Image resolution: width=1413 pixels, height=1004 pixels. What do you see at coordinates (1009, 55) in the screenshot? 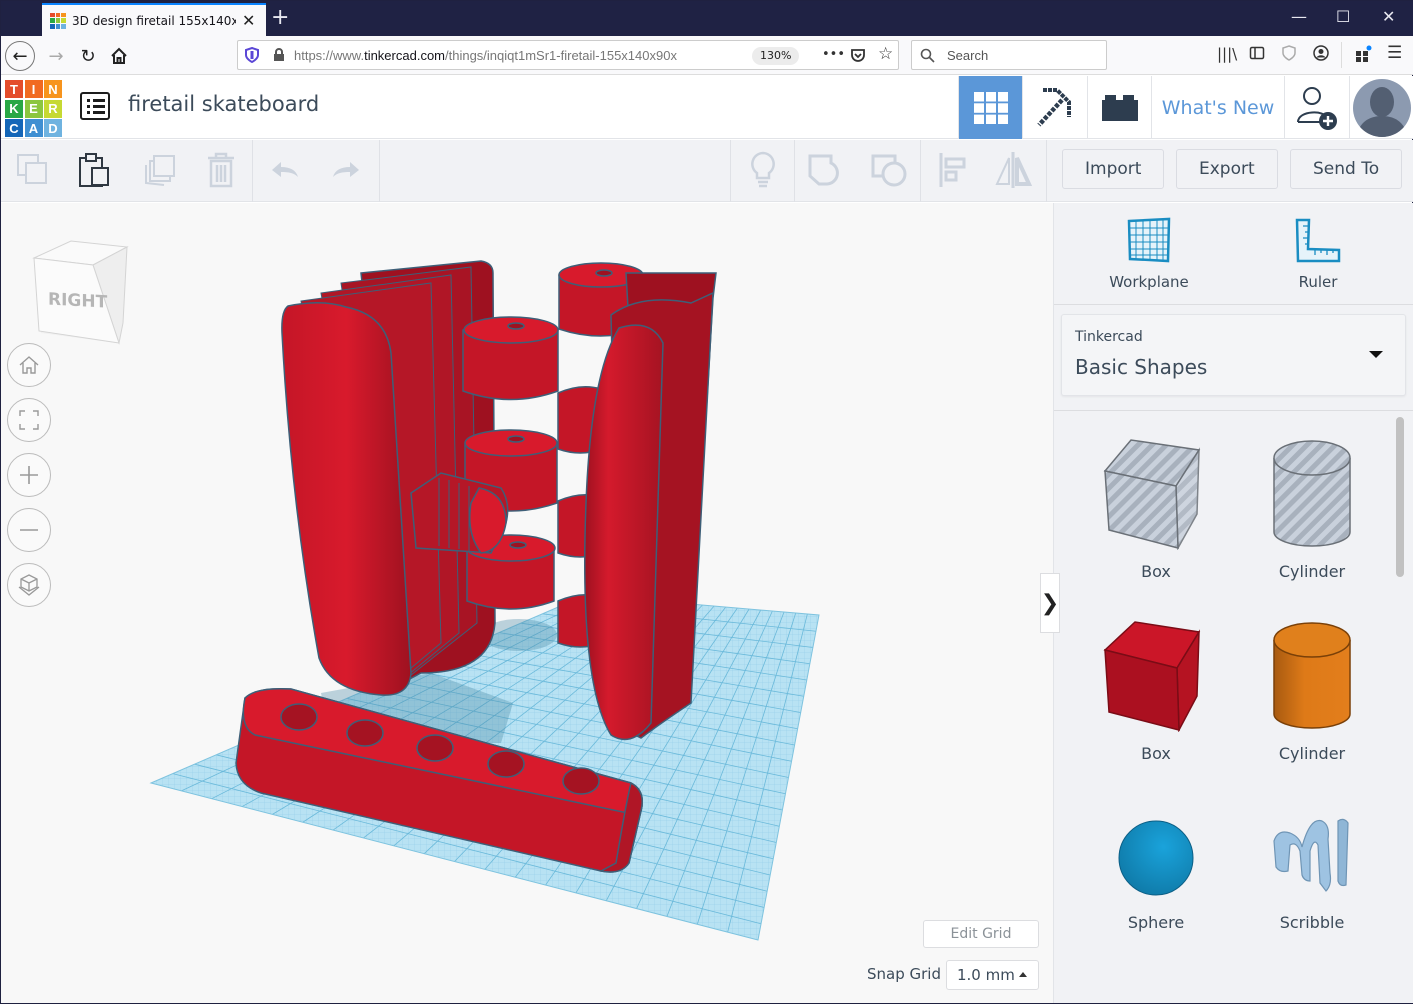
I see `search-input: Search` at bounding box center [1009, 55].